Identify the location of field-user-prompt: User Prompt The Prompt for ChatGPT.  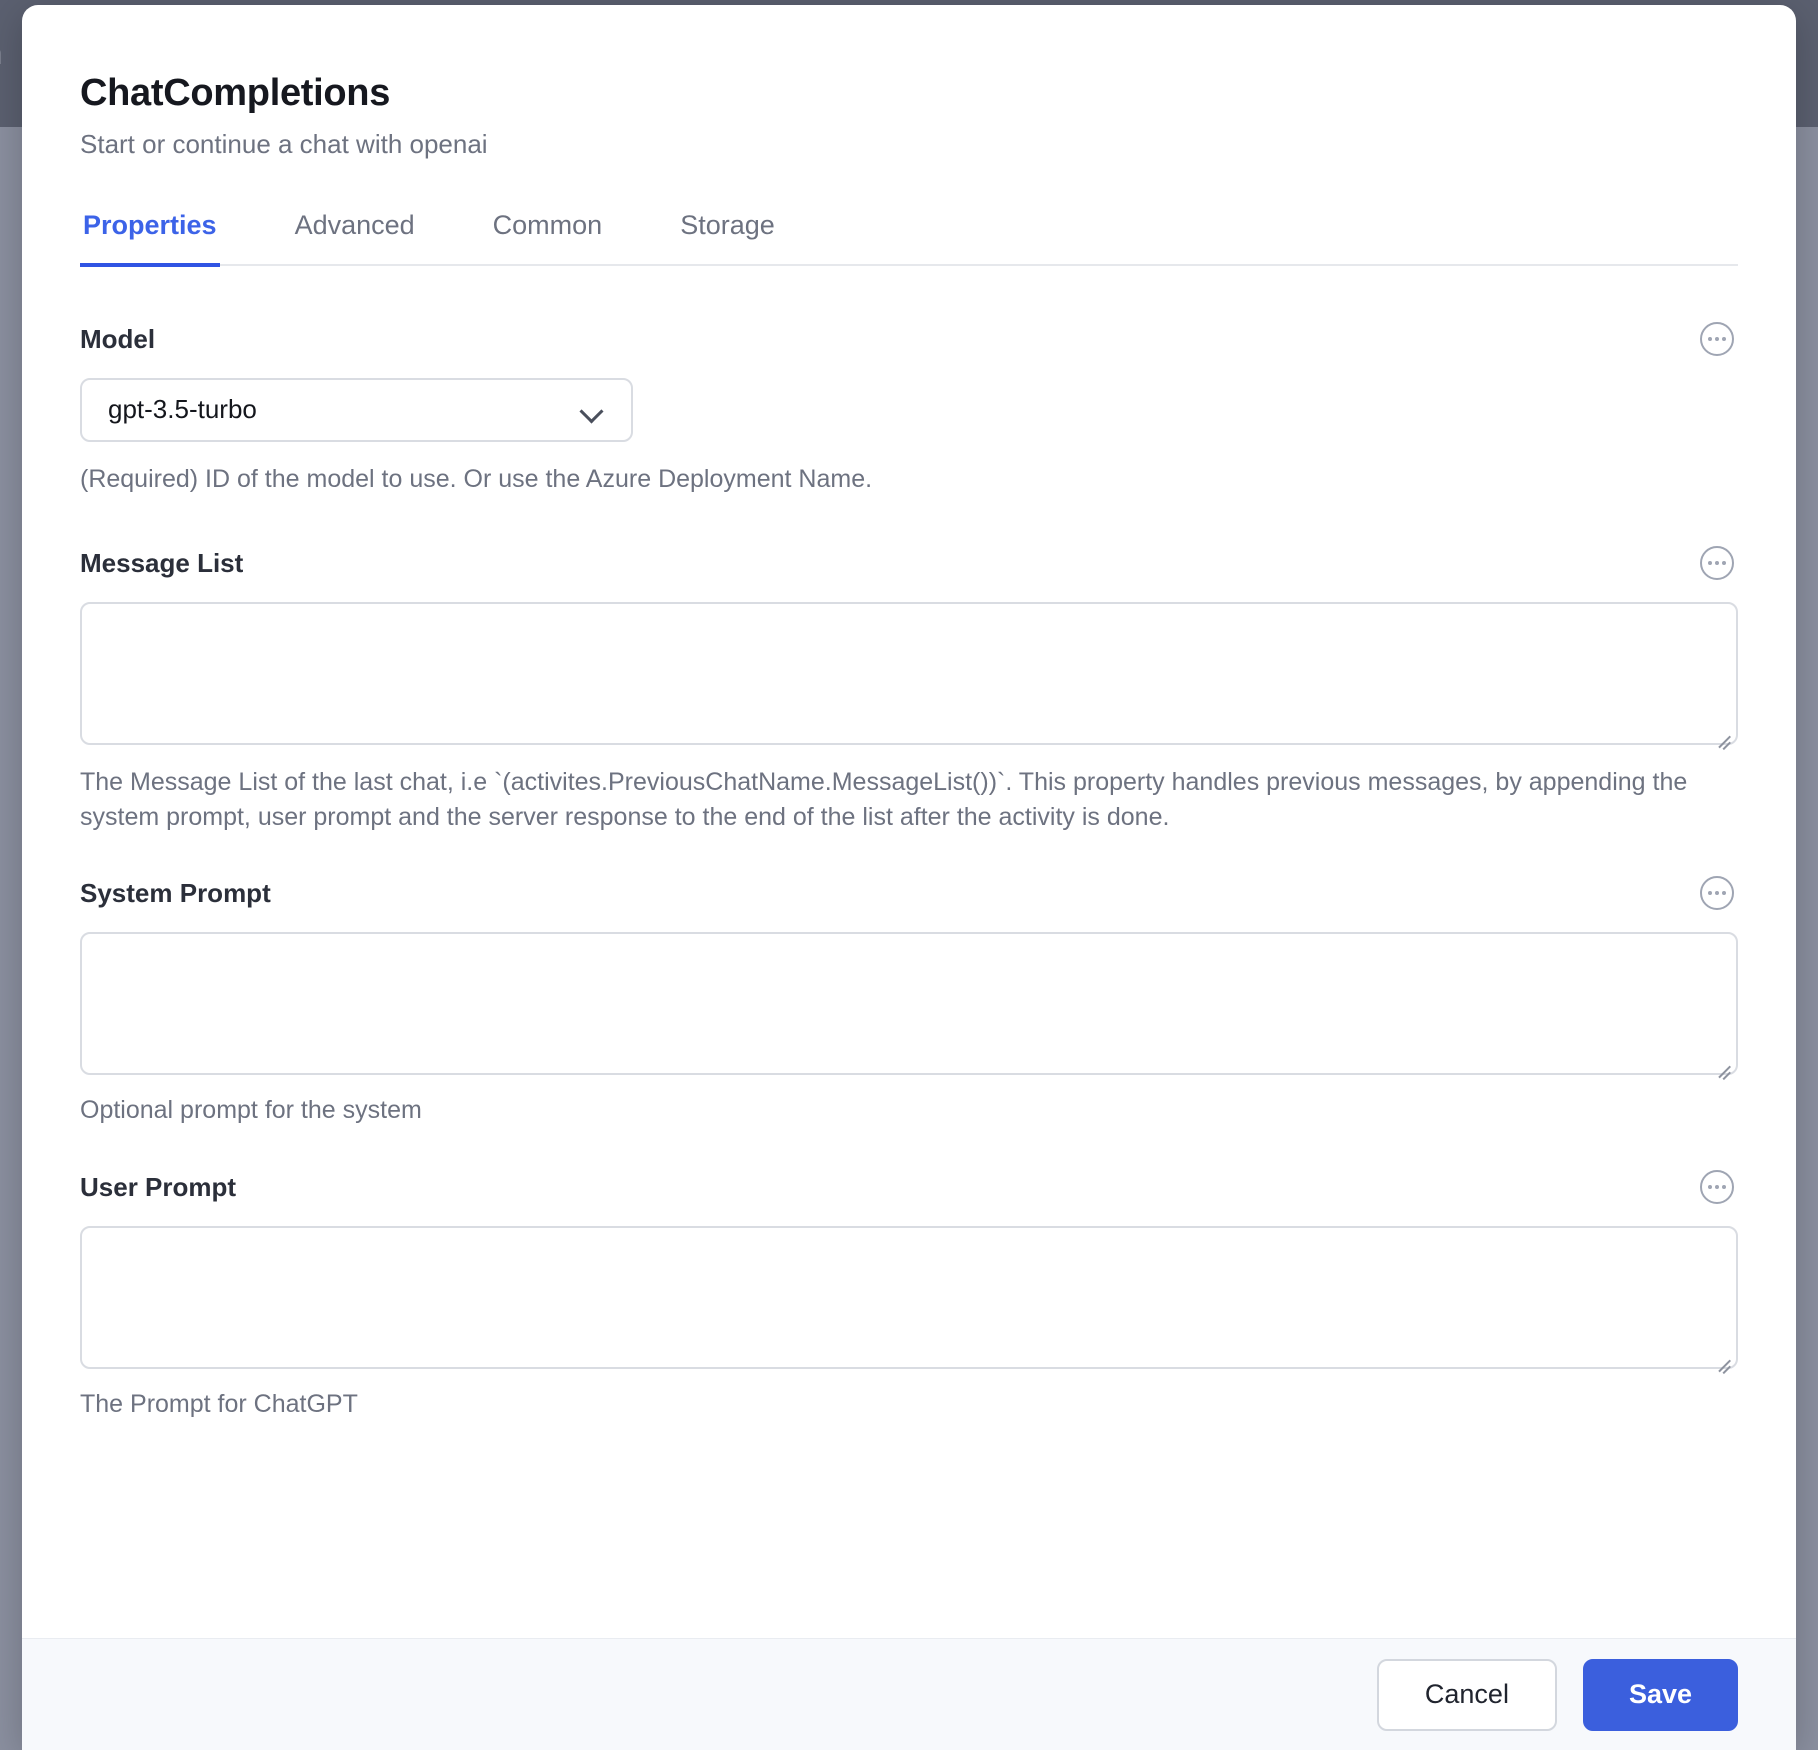
(909, 1295).